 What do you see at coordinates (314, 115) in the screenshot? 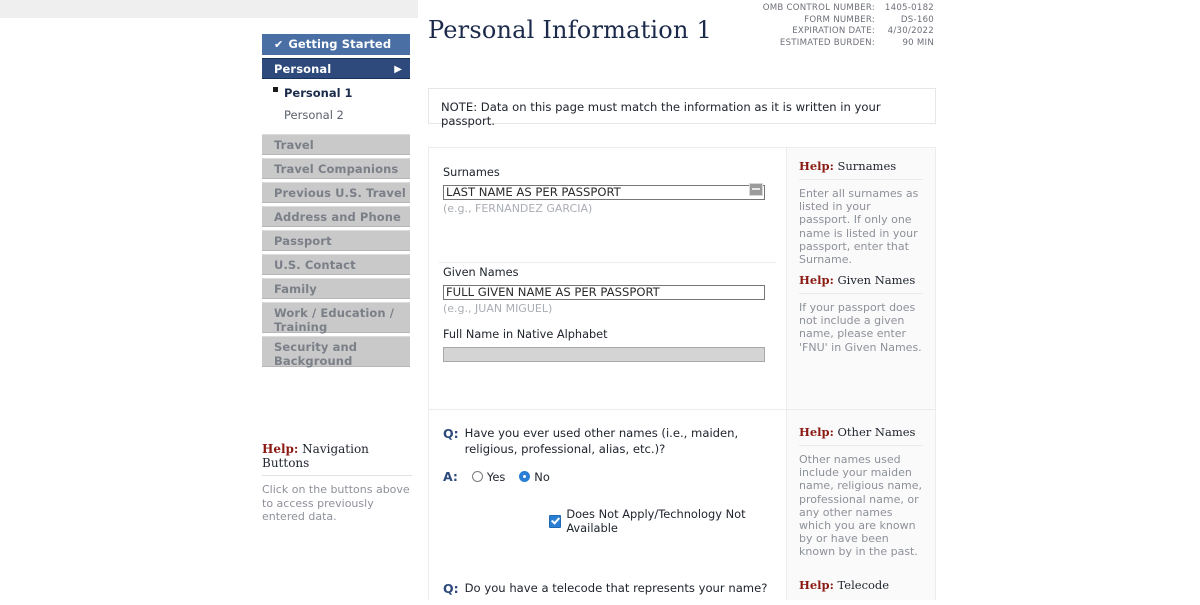
I see `sidebar-item-label: Personal 2` at bounding box center [314, 115].